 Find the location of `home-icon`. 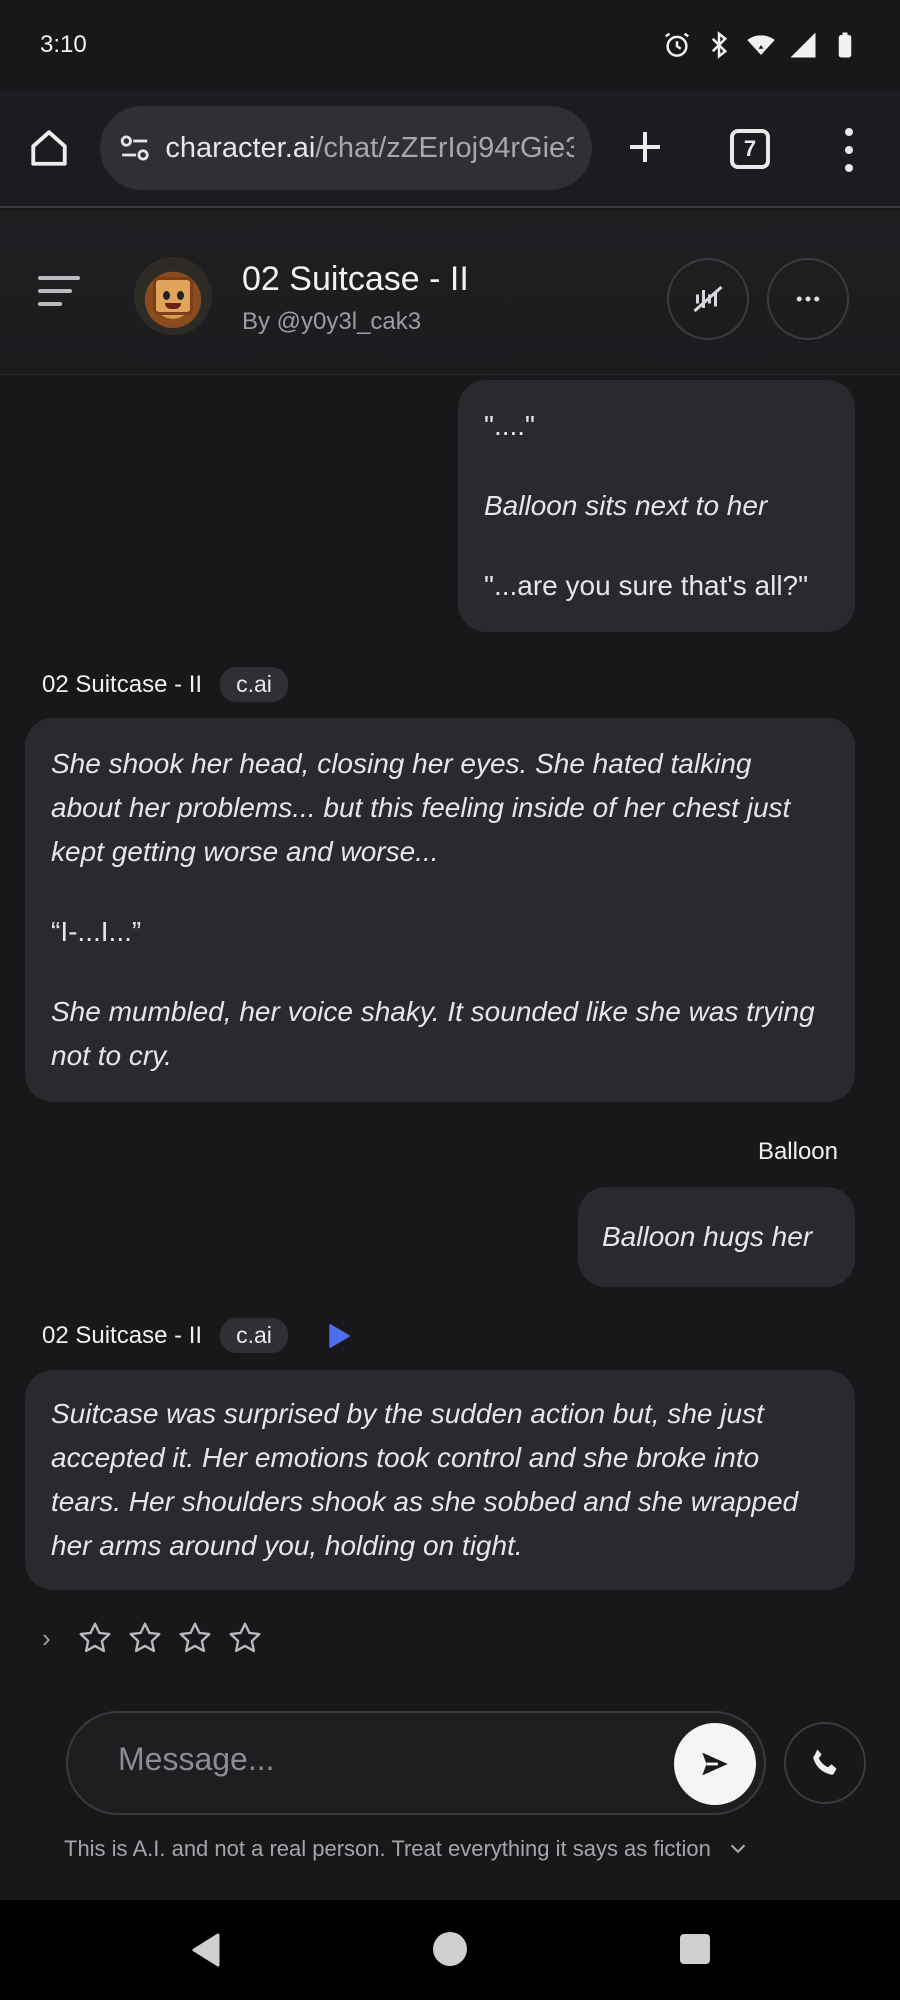

home-icon is located at coordinates (49, 148).